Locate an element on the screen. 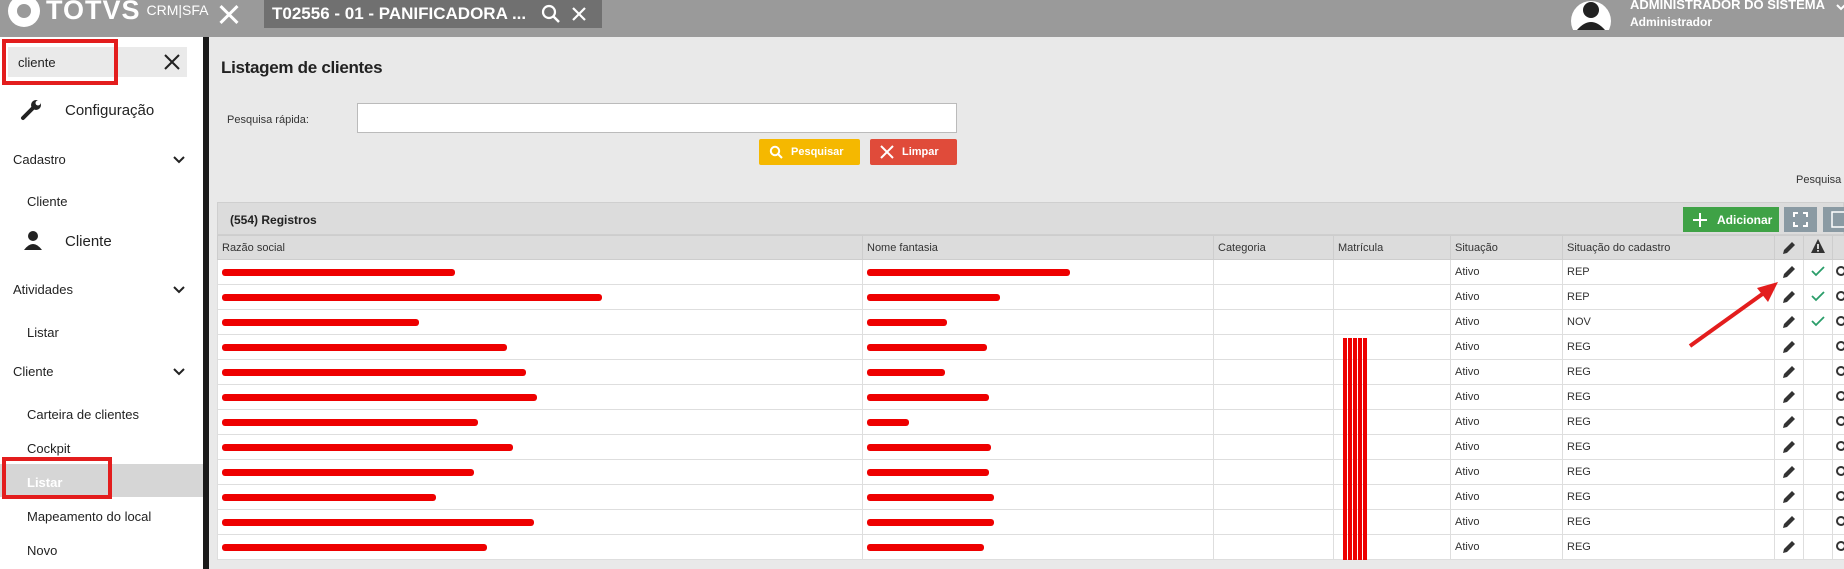 This screenshot has height=569, width=1844. add-button: Adicionar is located at coordinates (1731, 219).